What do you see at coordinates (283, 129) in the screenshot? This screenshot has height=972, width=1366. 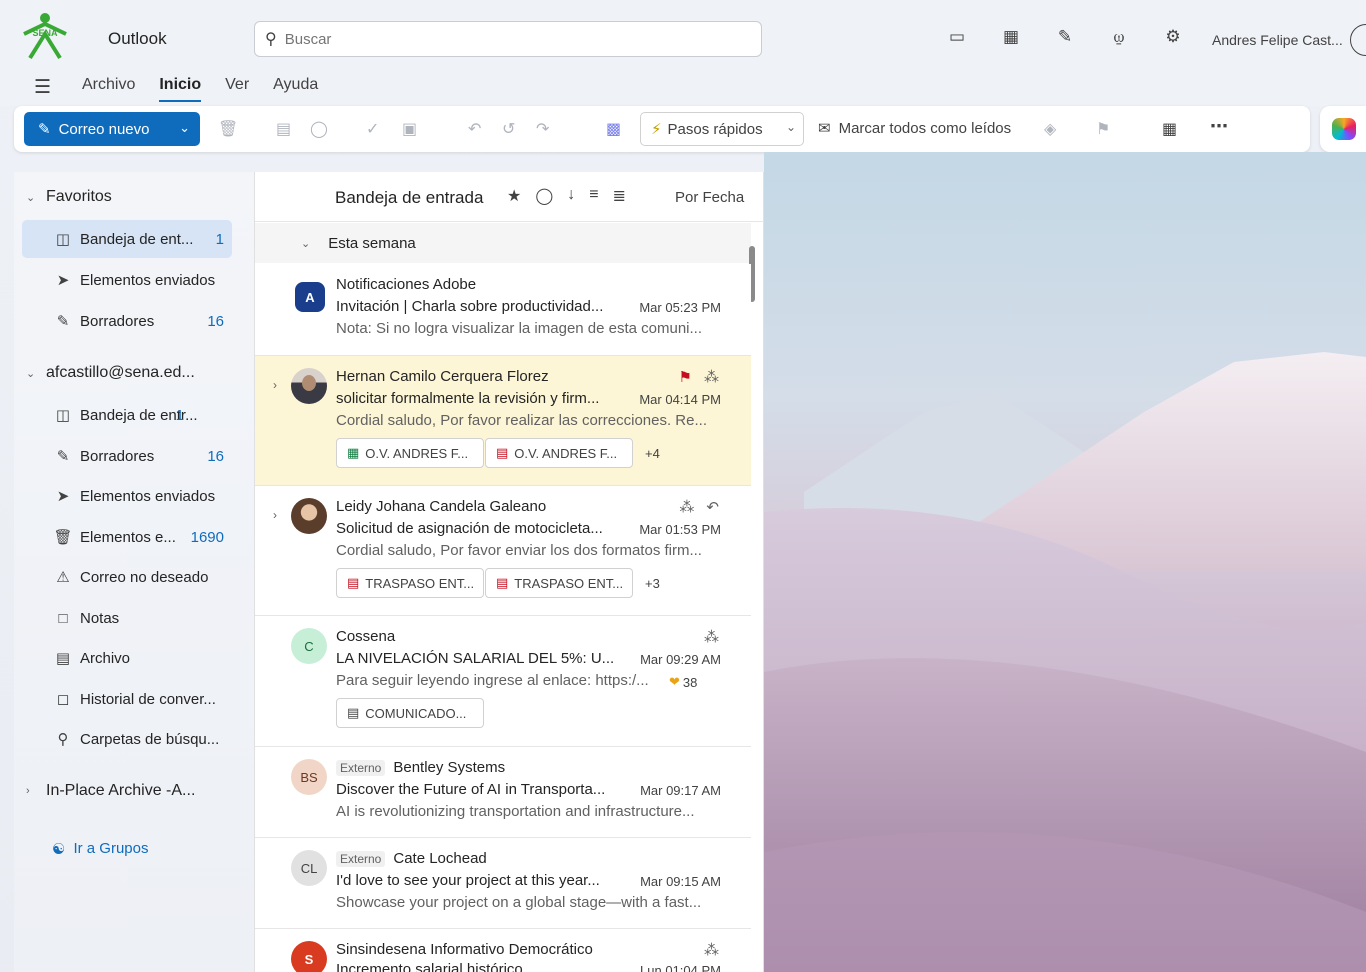 I see `archive-icon: ▤` at bounding box center [283, 129].